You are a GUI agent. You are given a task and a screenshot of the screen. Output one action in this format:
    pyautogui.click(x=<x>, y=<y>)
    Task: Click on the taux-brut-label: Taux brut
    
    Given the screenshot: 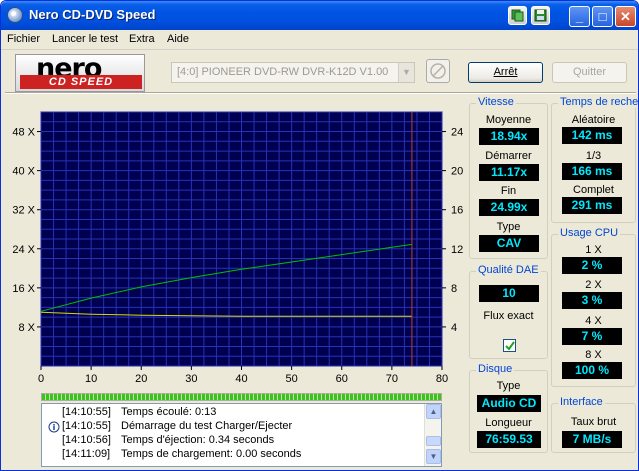 What is the action you would take?
    pyautogui.click(x=593, y=422)
    